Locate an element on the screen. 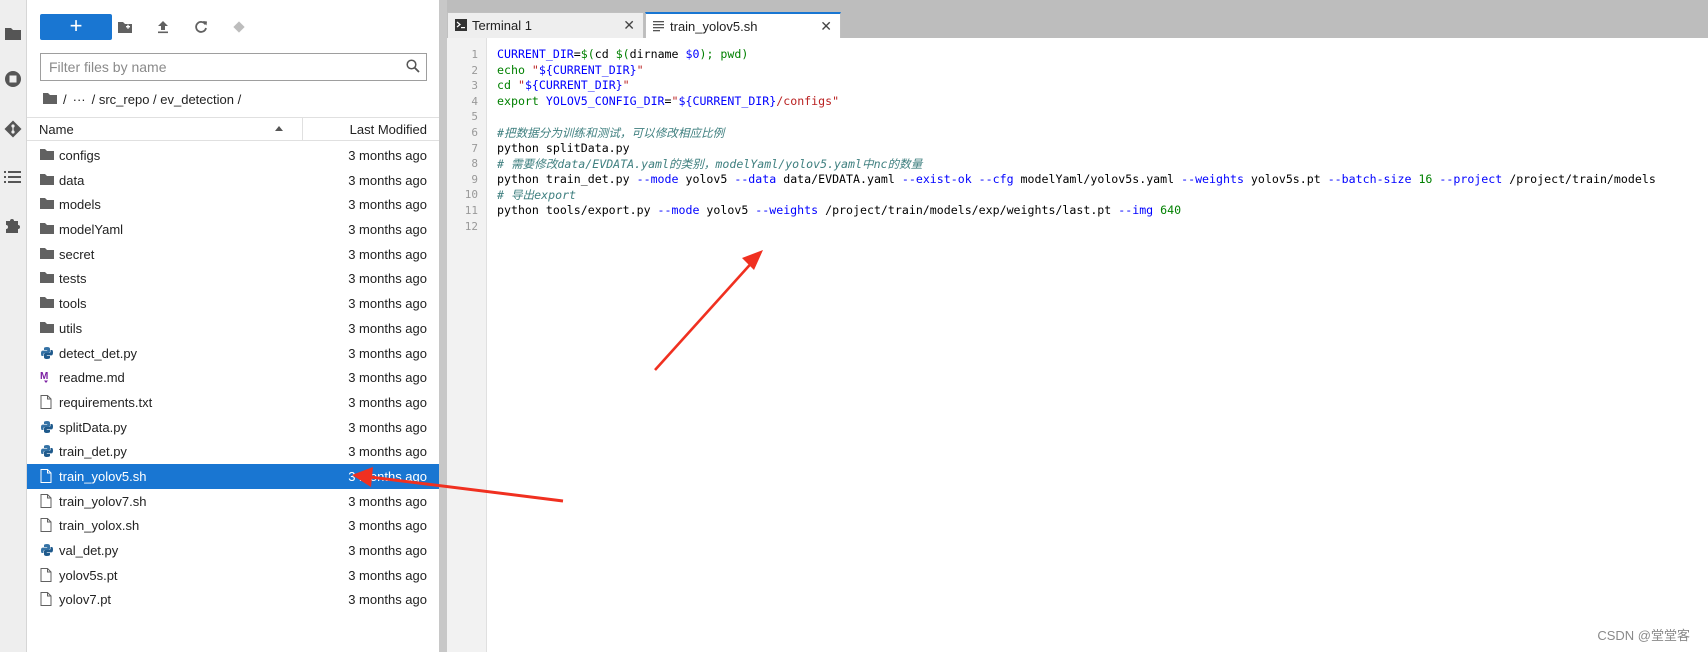 This screenshot has height=652, width=1708. new-launcher-button: + is located at coordinates (76, 27).